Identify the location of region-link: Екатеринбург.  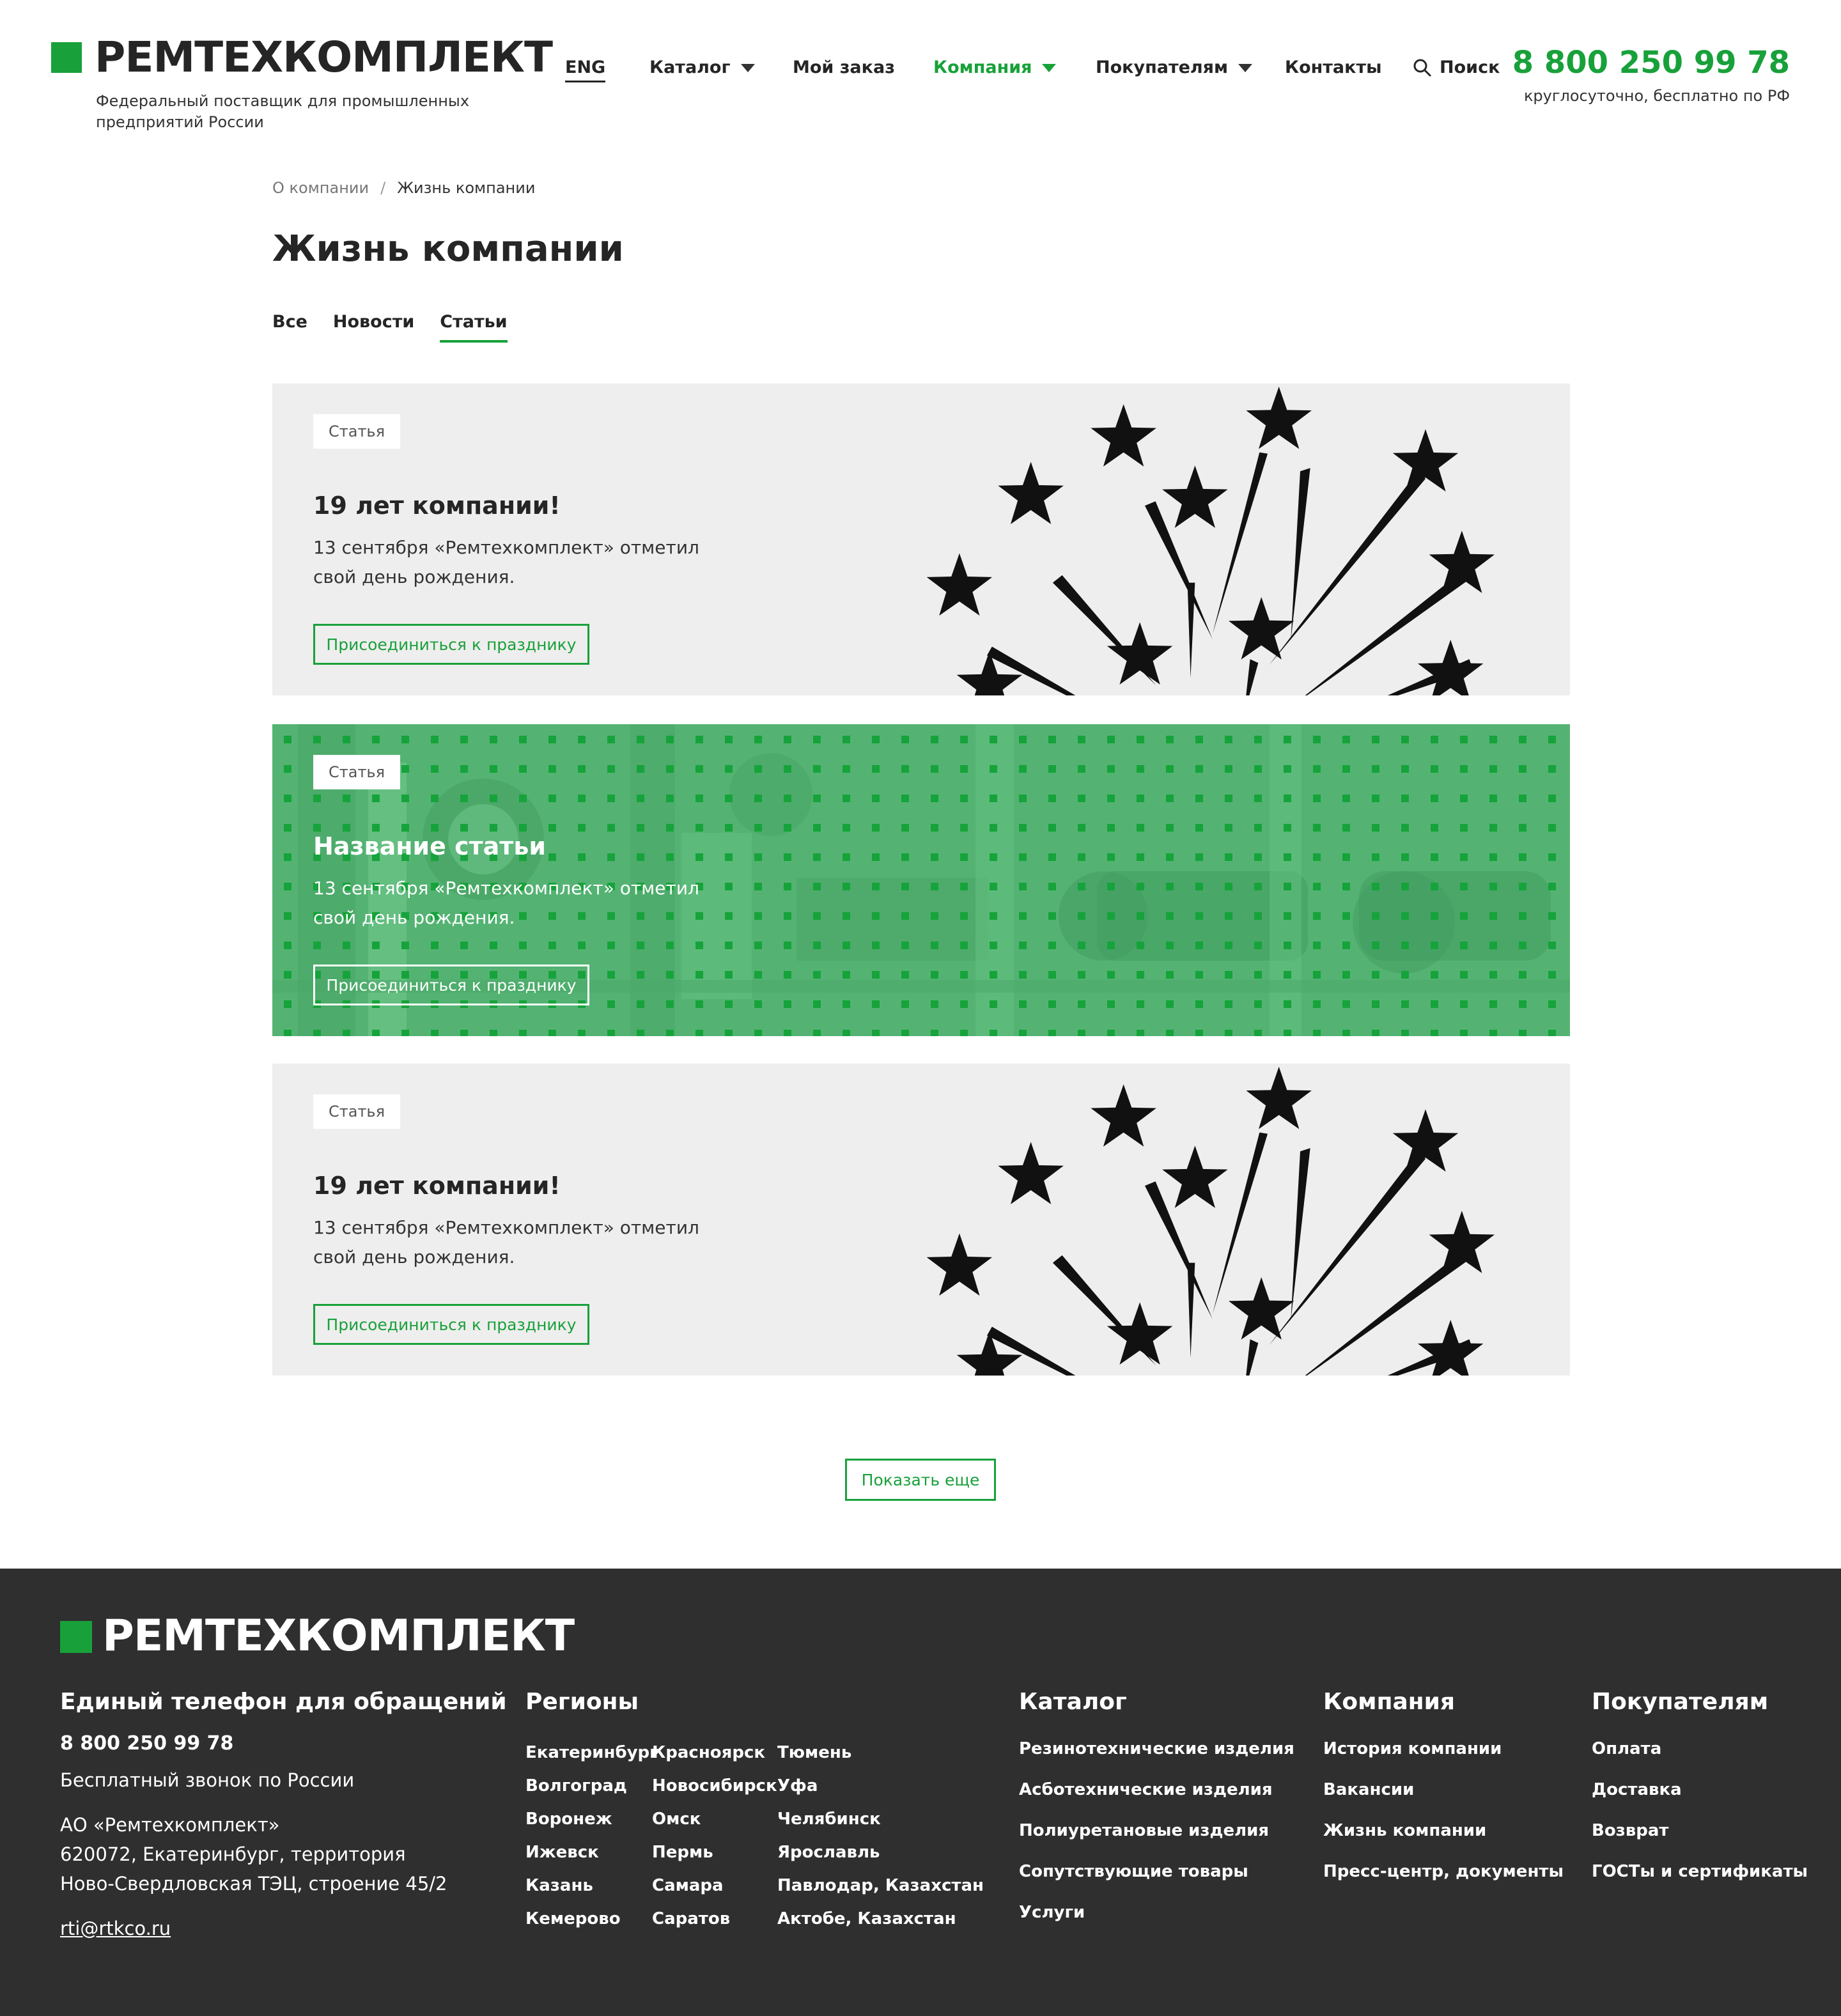
(591, 1752).